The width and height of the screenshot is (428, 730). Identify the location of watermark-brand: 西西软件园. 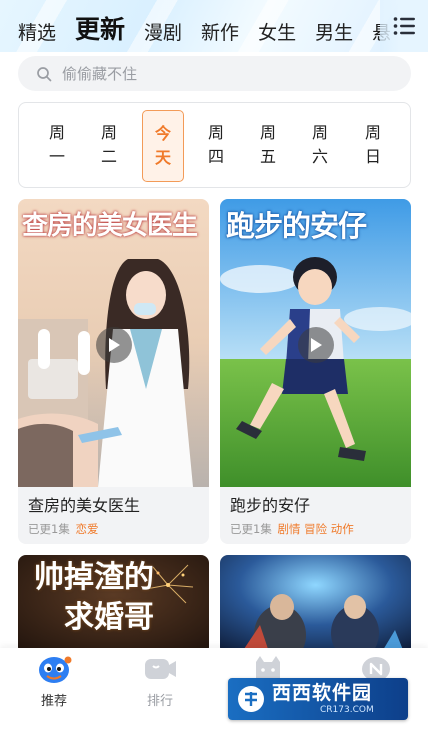
(322, 692).